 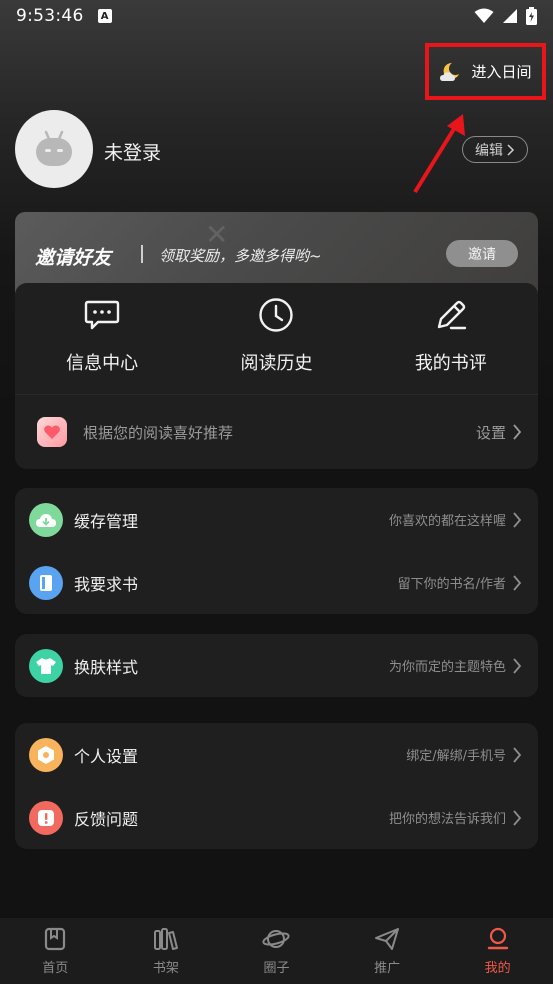 What do you see at coordinates (106, 584) in the screenshot?
I see `list-item-label: 我要求书` at bounding box center [106, 584].